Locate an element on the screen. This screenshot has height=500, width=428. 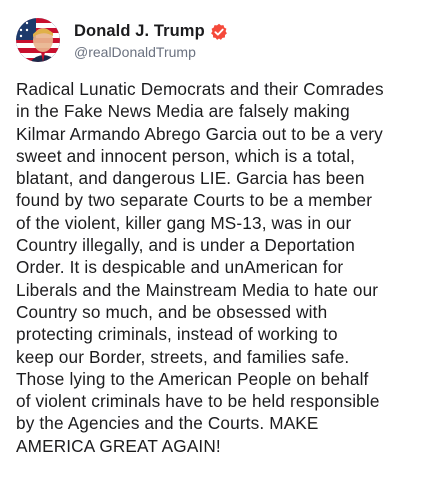
flag-portrait-avatar-icon is located at coordinates (38, 40).